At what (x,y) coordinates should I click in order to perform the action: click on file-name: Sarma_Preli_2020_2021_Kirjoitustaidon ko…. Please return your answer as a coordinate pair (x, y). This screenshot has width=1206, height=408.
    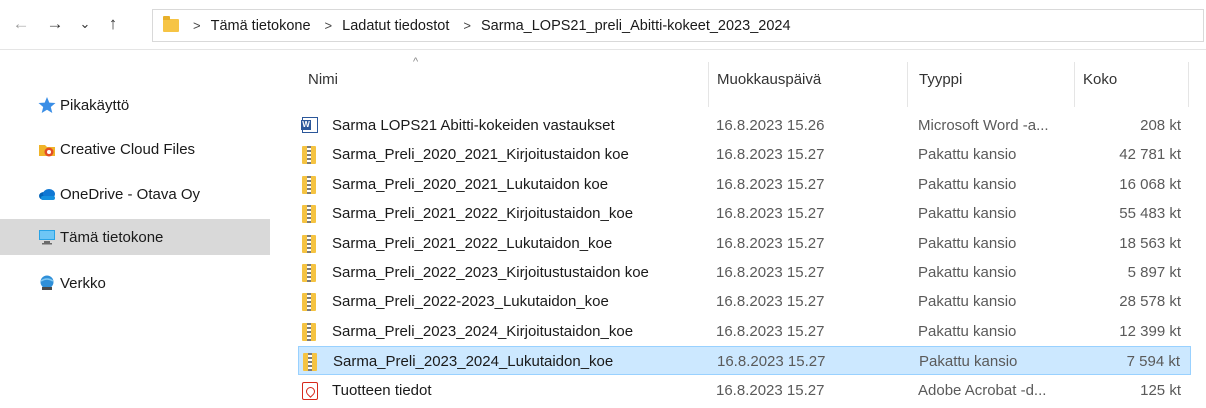
    Looking at the image, I should click on (480, 155).